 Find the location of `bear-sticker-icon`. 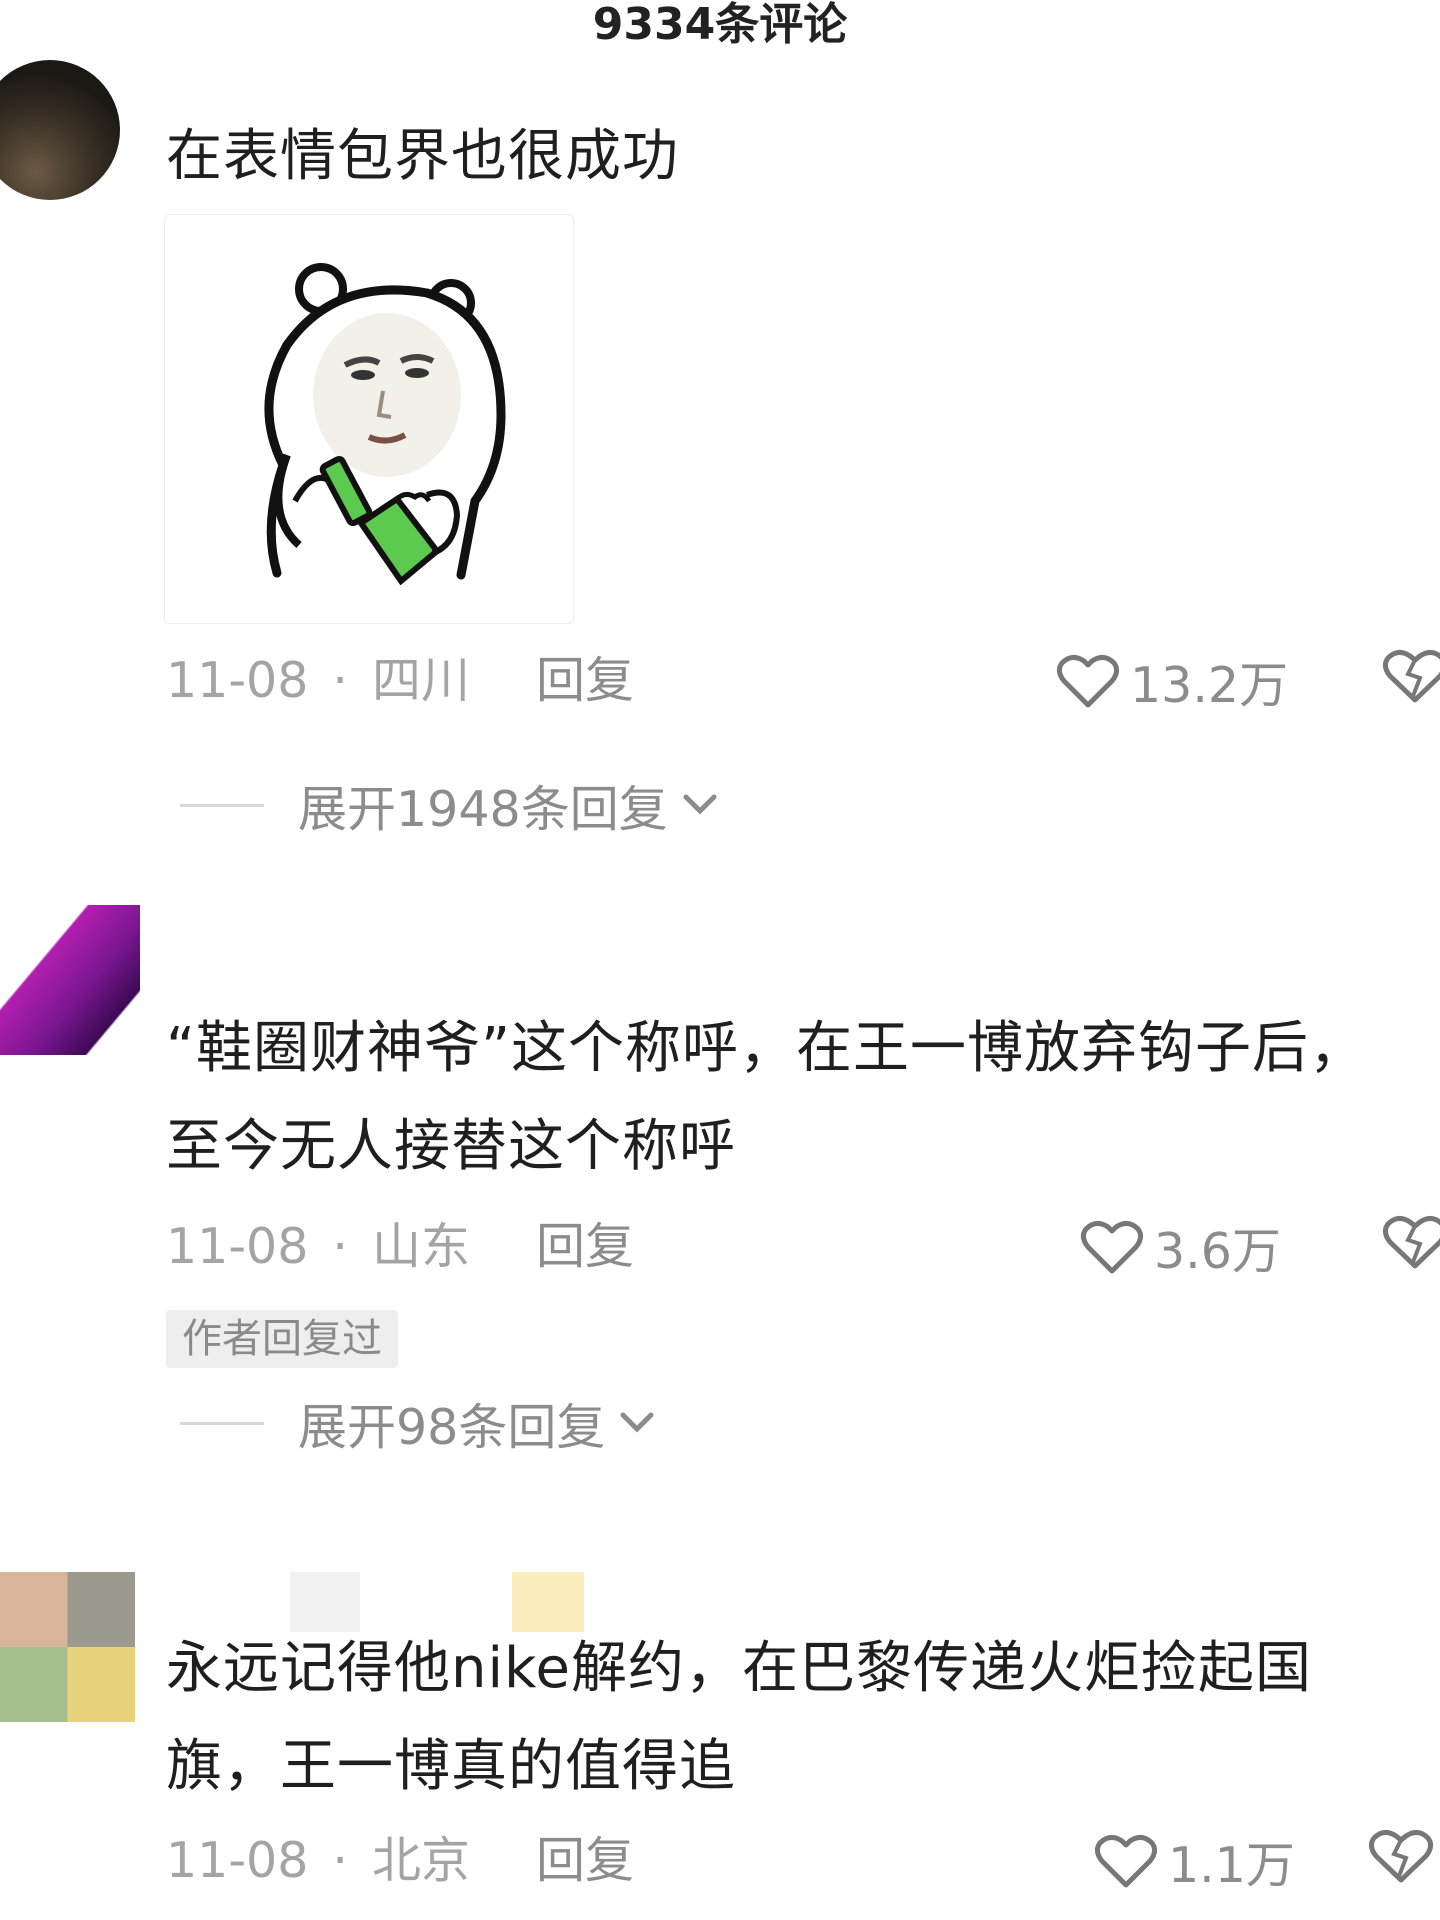

bear-sticker-icon is located at coordinates (385, 424).